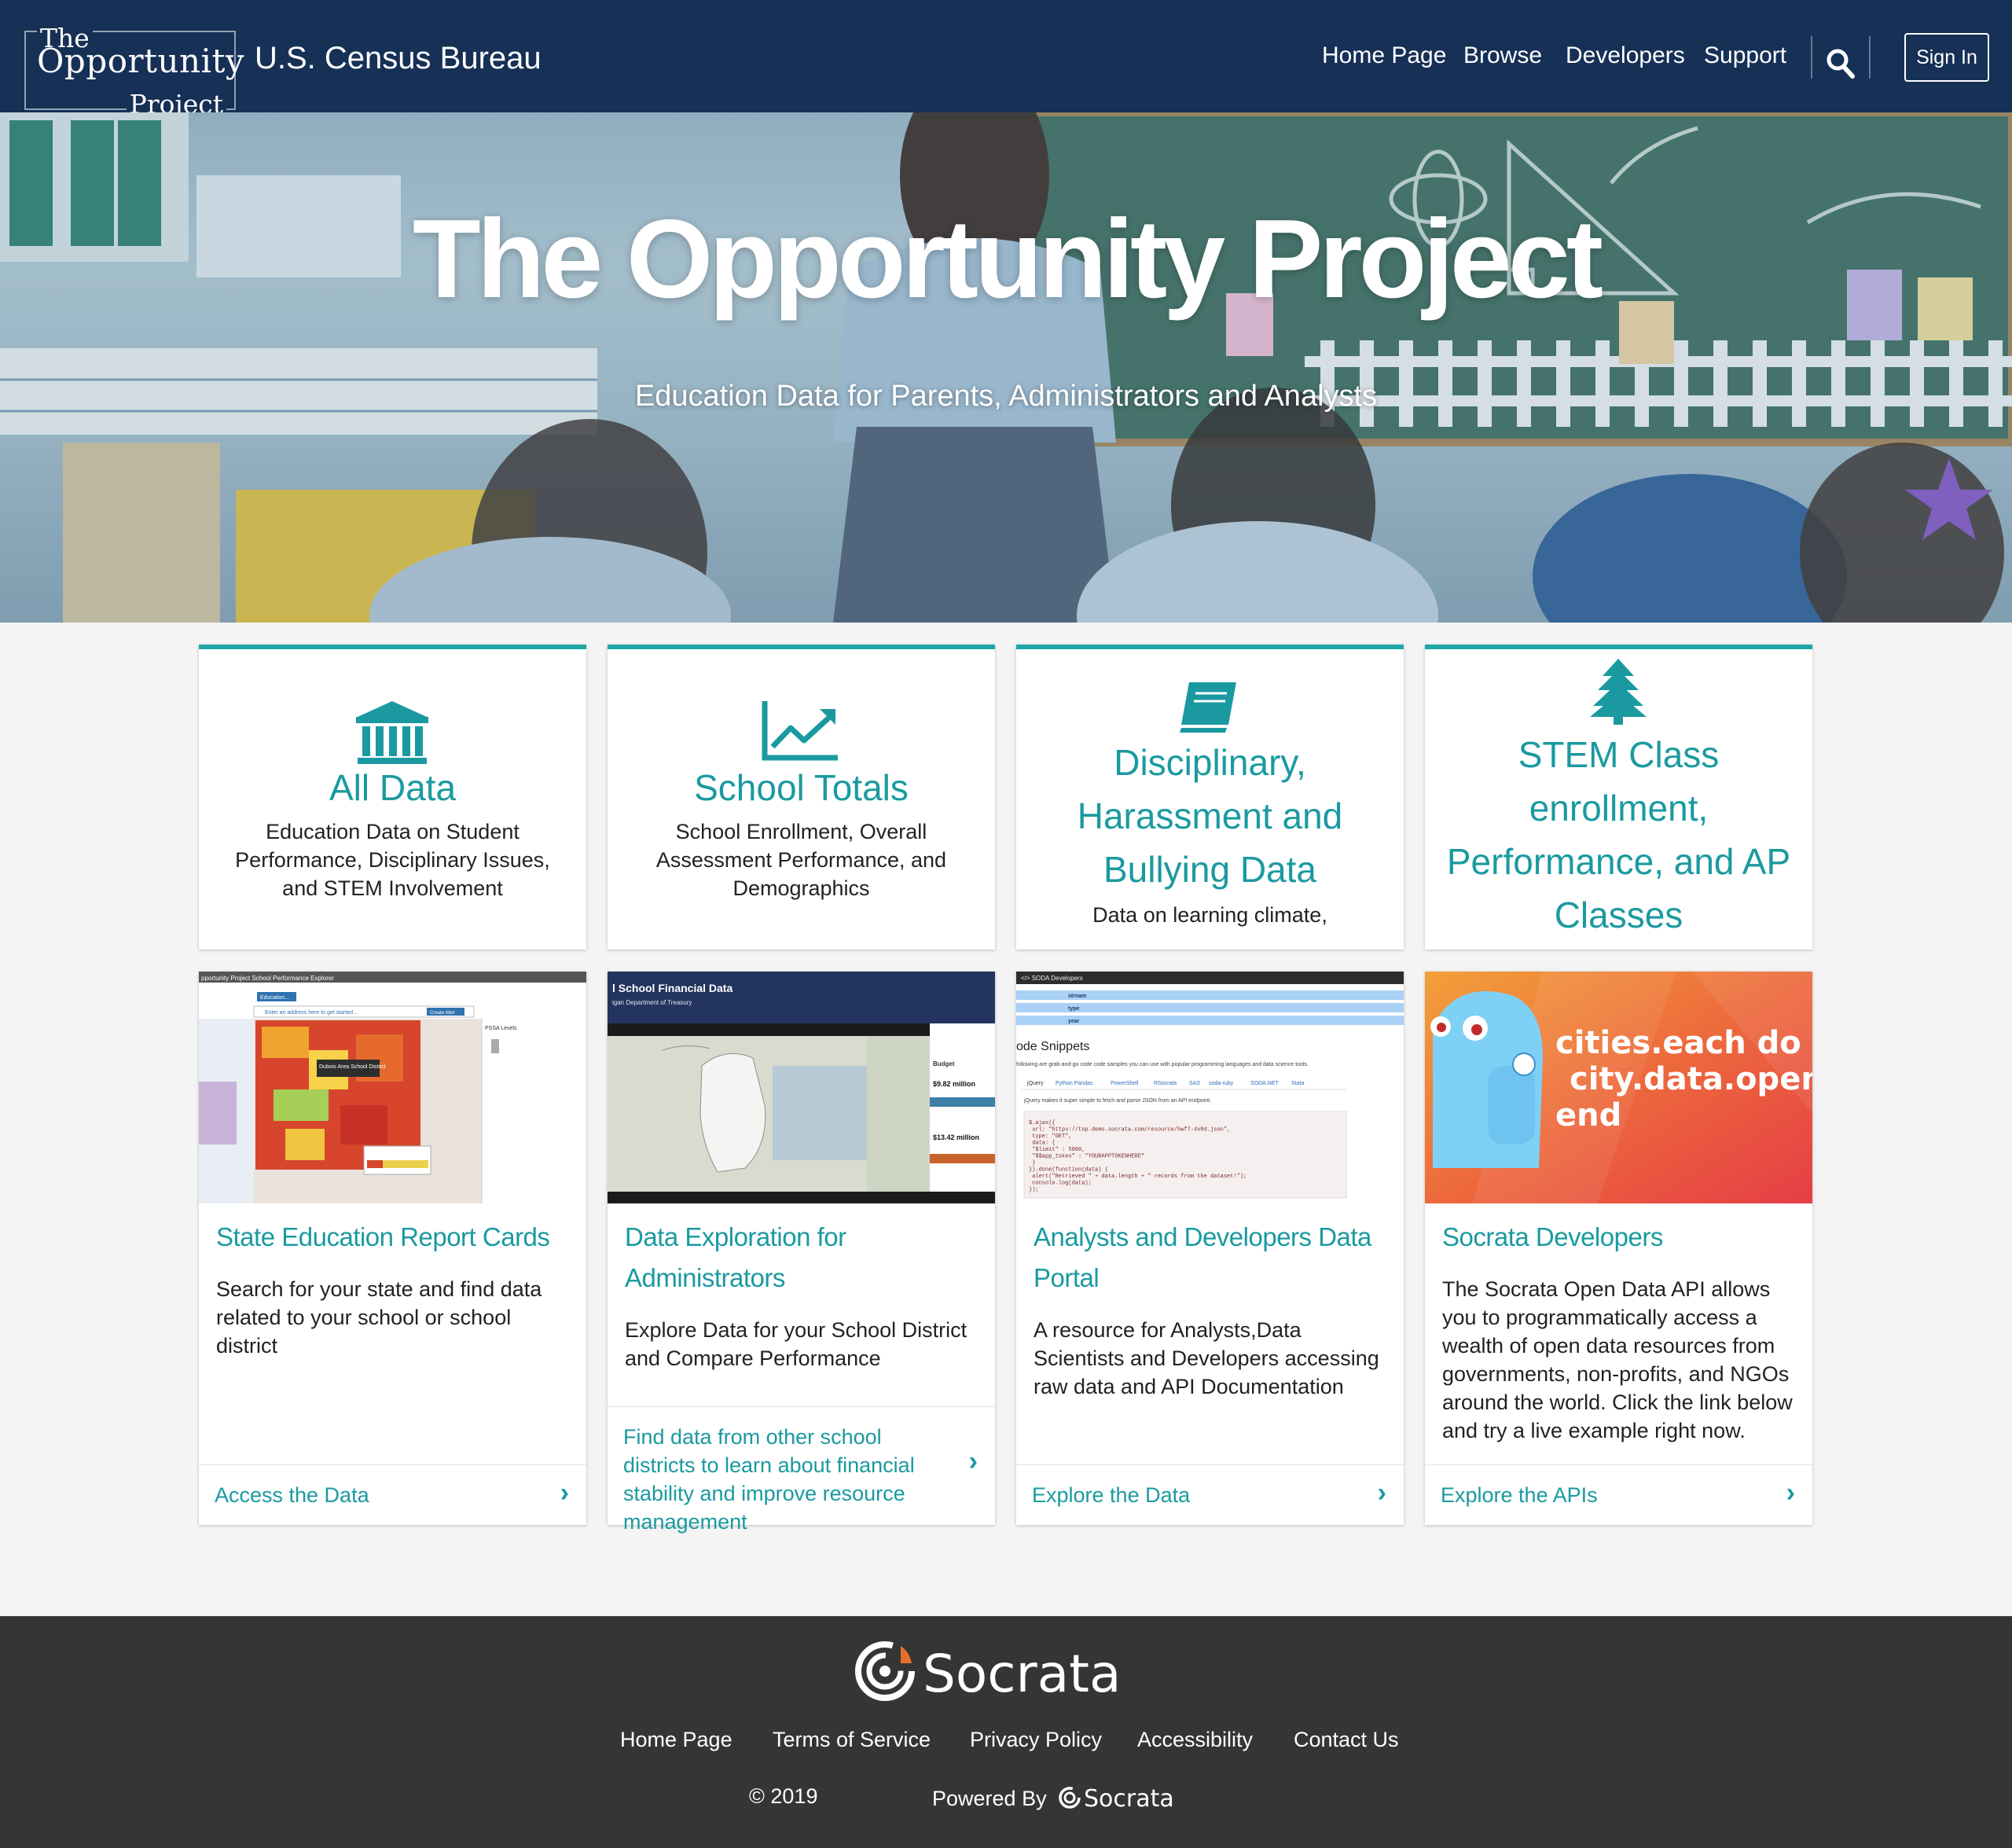 The width and height of the screenshot is (2012, 1848). Describe the element at coordinates (1022, 1673) in the screenshot. I see `footer-brand: Socrata` at that location.